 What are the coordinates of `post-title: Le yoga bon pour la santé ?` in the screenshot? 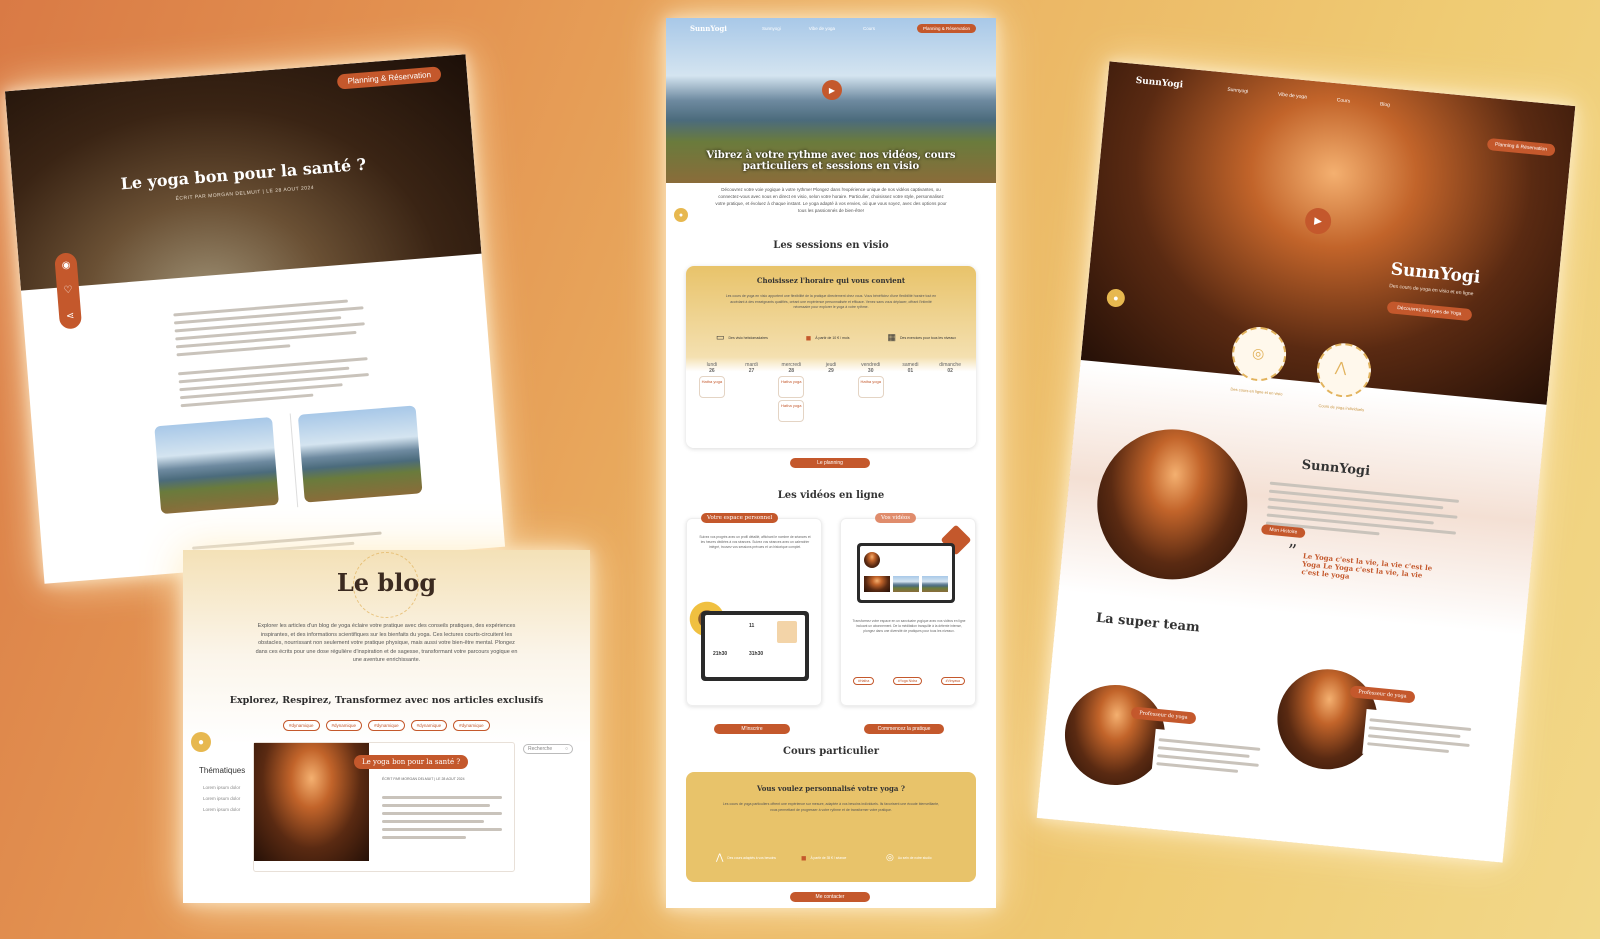 It's located at (411, 762).